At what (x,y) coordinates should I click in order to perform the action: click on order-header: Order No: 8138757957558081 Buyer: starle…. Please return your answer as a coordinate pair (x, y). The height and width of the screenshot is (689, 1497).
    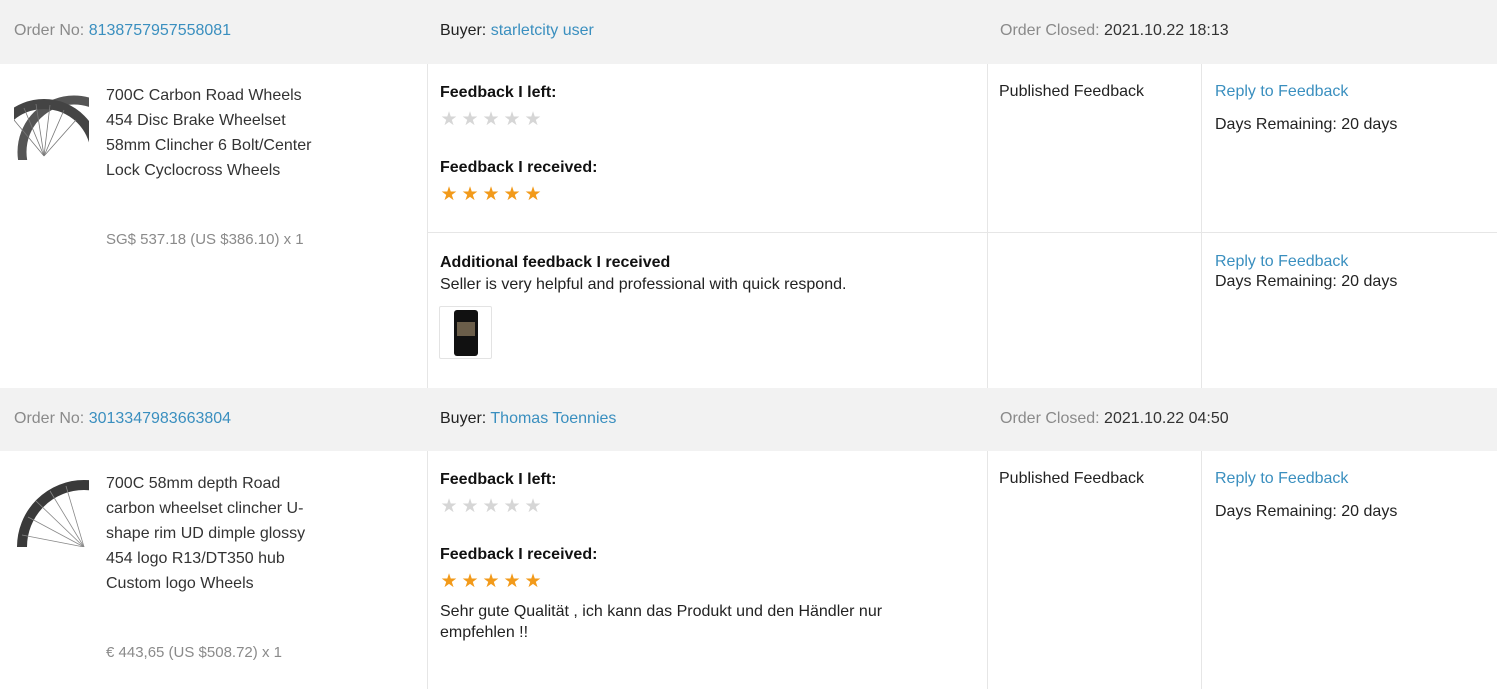
    Looking at the image, I should click on (748, 32).